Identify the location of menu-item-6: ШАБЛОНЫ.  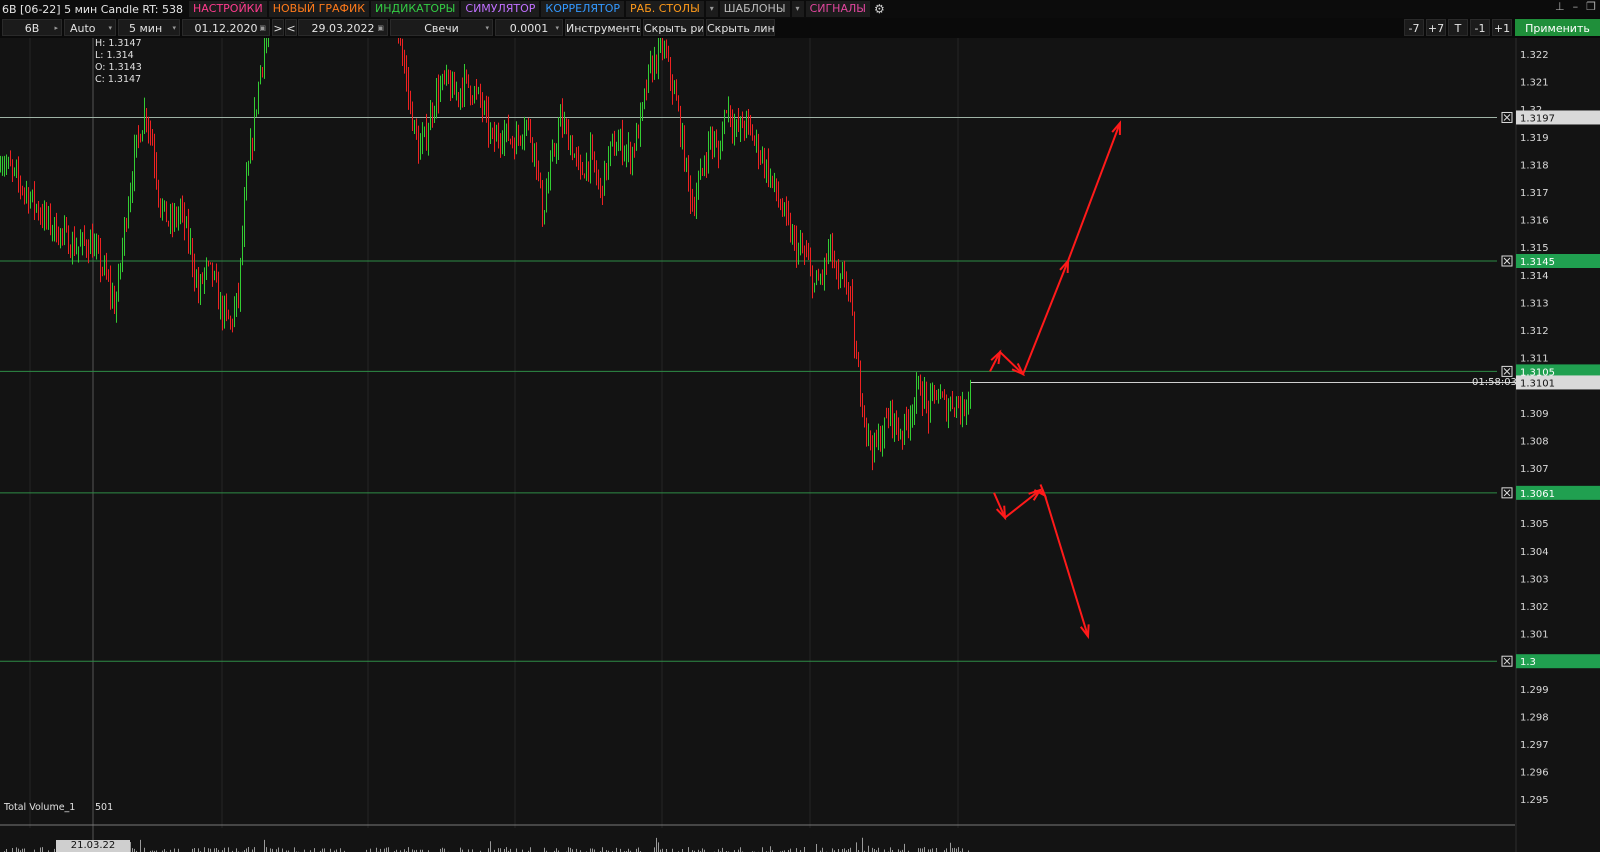
(754, 9).